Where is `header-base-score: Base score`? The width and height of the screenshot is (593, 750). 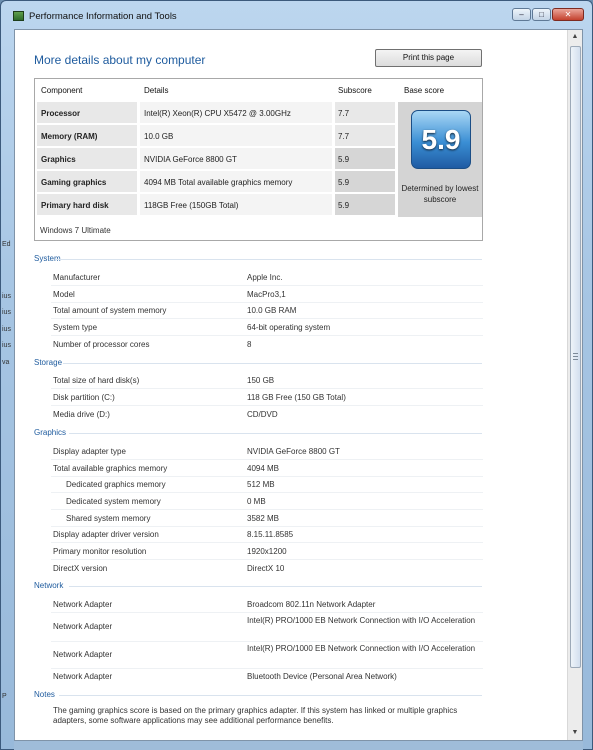 header-base-score: Base score is located at coordinates (424, 90).